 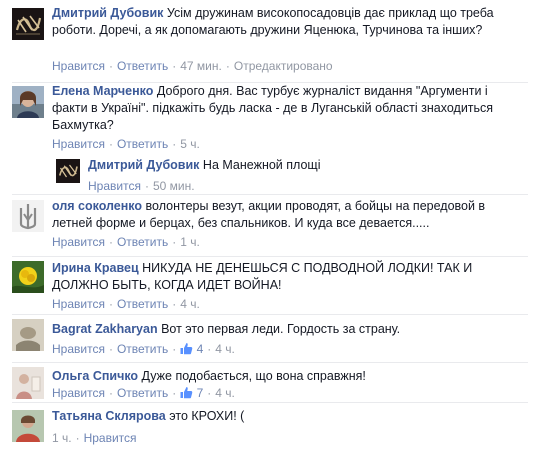 What do you see at coordinates (102, 91) in the screenshot?
I see `commenter-name: Елена Марченко` at bounding box center [102, 91].